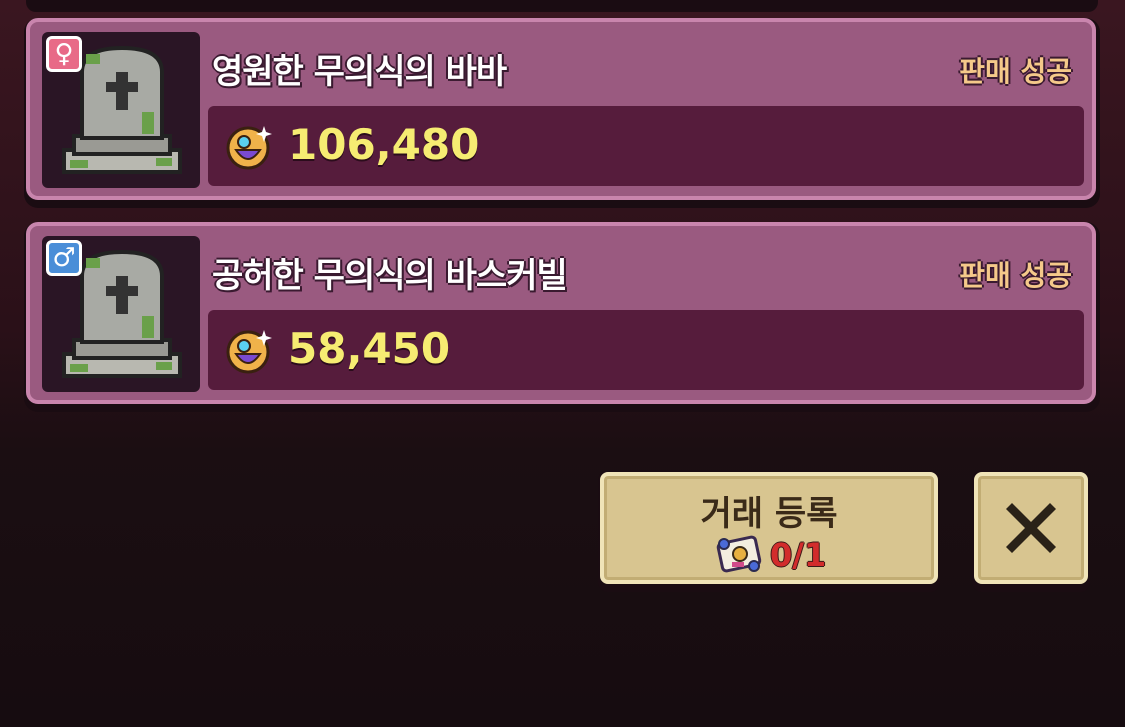  I want to click on price-box: 58,450, so click(646, 350).